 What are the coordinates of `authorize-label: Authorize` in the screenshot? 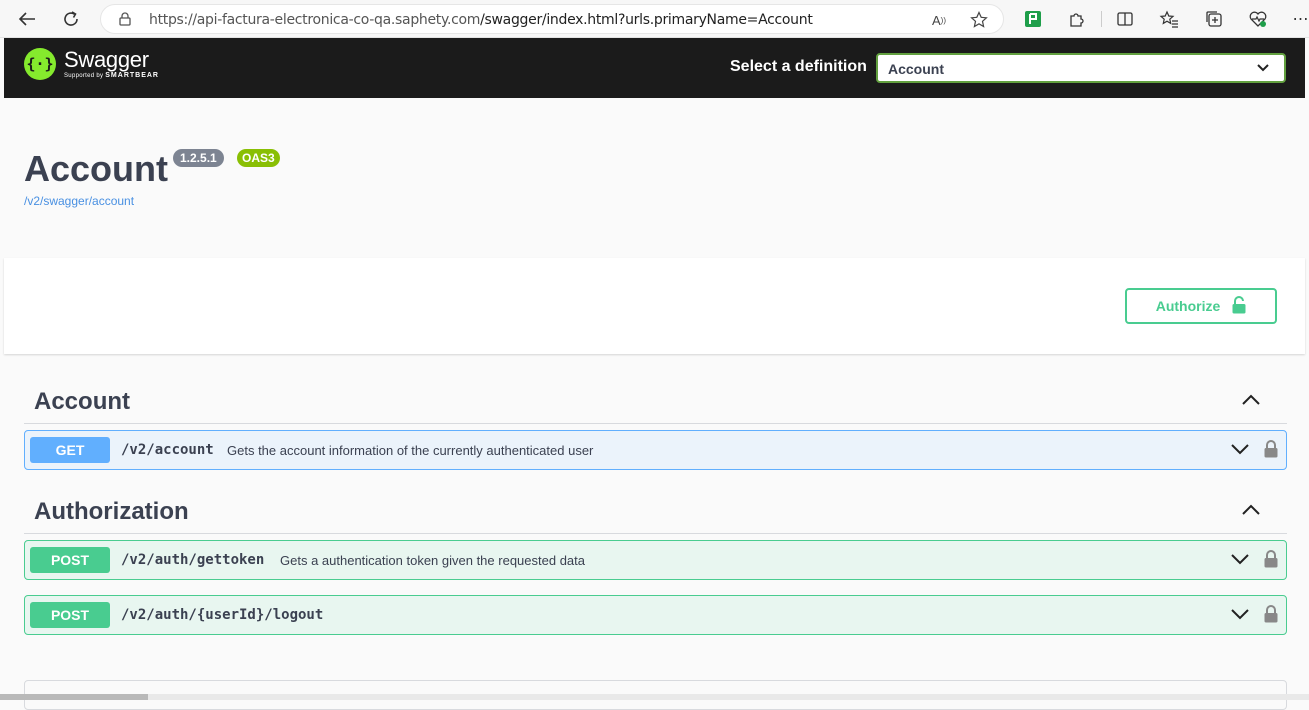 It's located at (1188, 306).